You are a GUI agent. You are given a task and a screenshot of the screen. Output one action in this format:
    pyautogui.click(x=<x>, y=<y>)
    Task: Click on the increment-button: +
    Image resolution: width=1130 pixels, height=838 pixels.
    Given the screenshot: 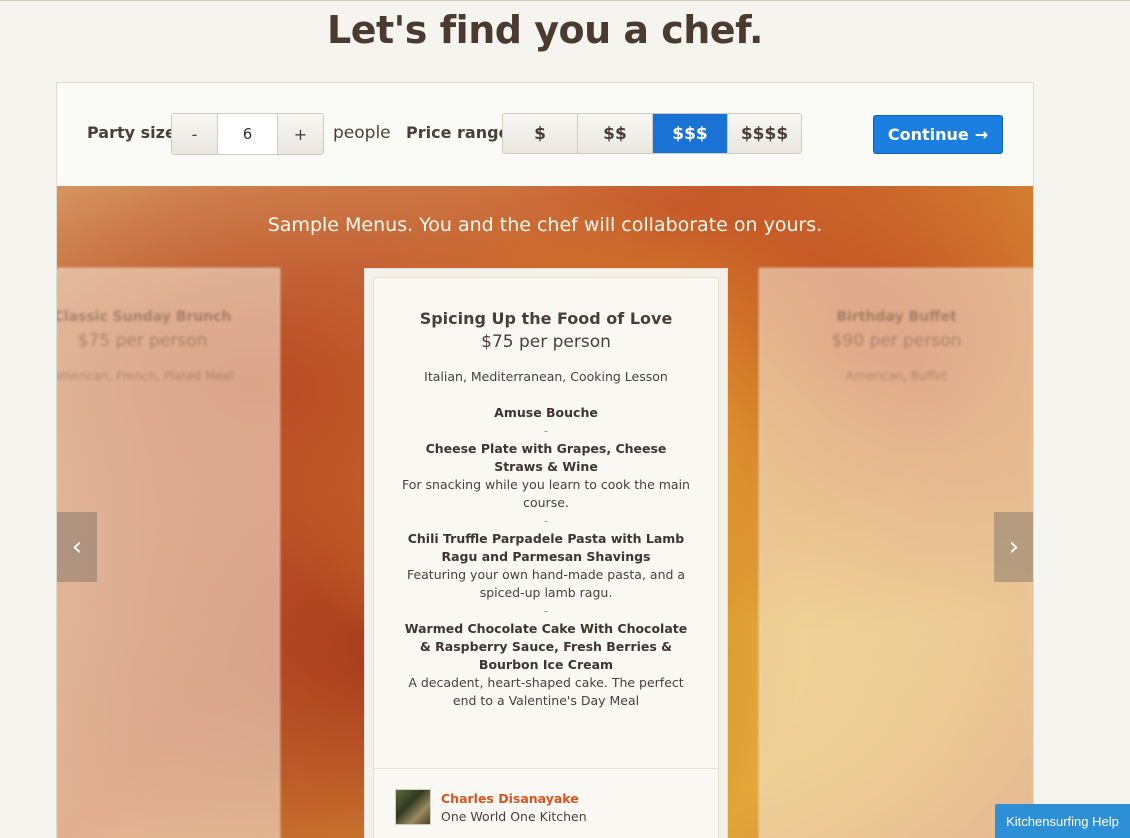 What is the action you would take?
    pyautogui.click(x=300, y=134)
    